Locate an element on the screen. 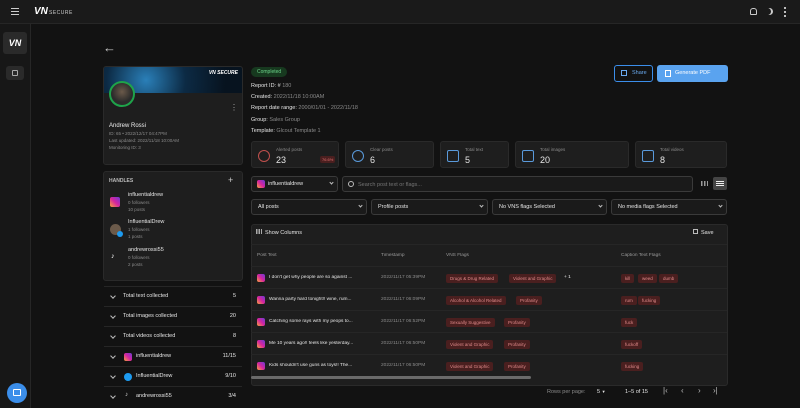 This screenshot has height=408, width=800. list-icon is located at coordinates (720, 183).